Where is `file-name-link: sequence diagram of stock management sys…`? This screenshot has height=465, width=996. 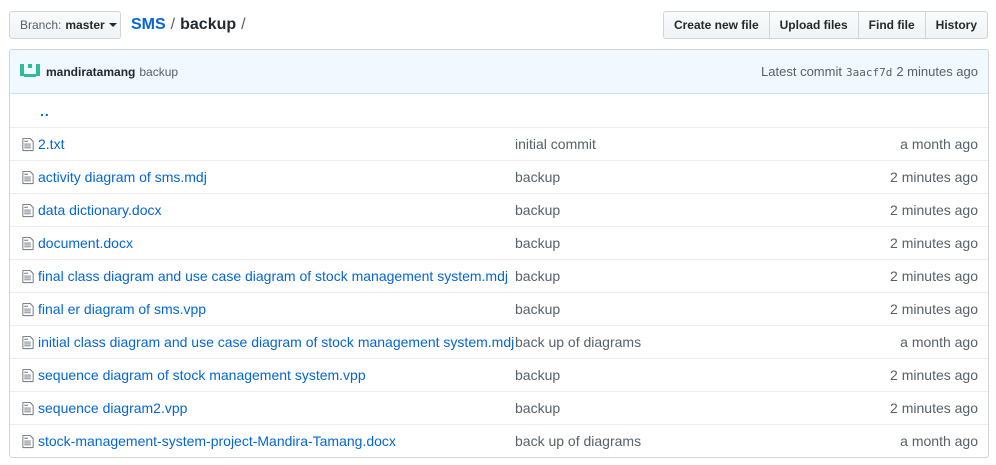 file-name-link: sequence diagram of stock management sys… is located at coordinates (272, 375).